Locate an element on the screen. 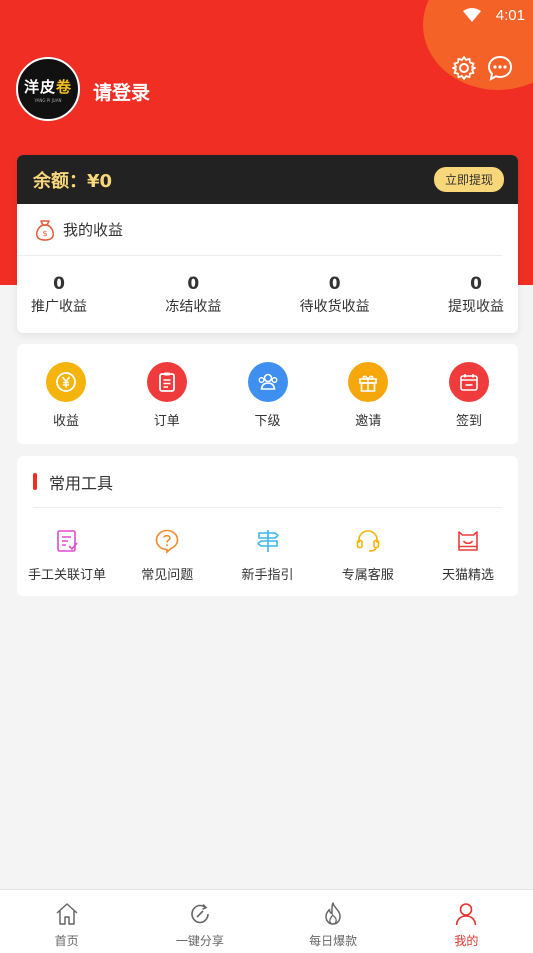 The height and width of the screenshot is (953, 533). common-tools-panel: 常用工具 手工关联订单 常见问题 新手指引 专属客服 天猫精选 is located at coordinates (267, 526).